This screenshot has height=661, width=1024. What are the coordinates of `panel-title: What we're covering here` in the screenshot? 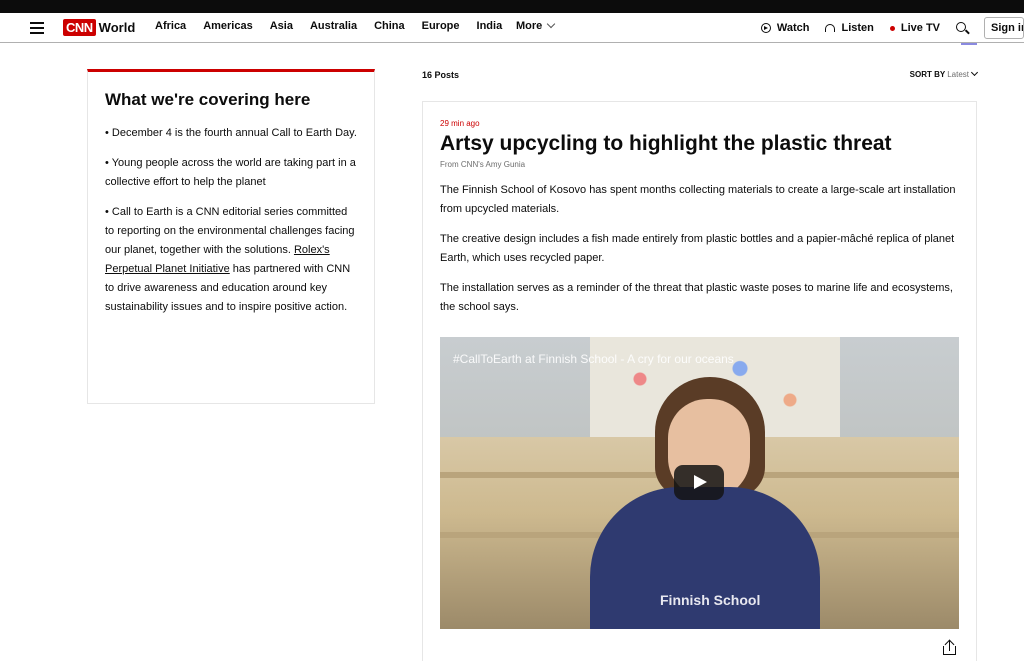 It's located at (208, 99).